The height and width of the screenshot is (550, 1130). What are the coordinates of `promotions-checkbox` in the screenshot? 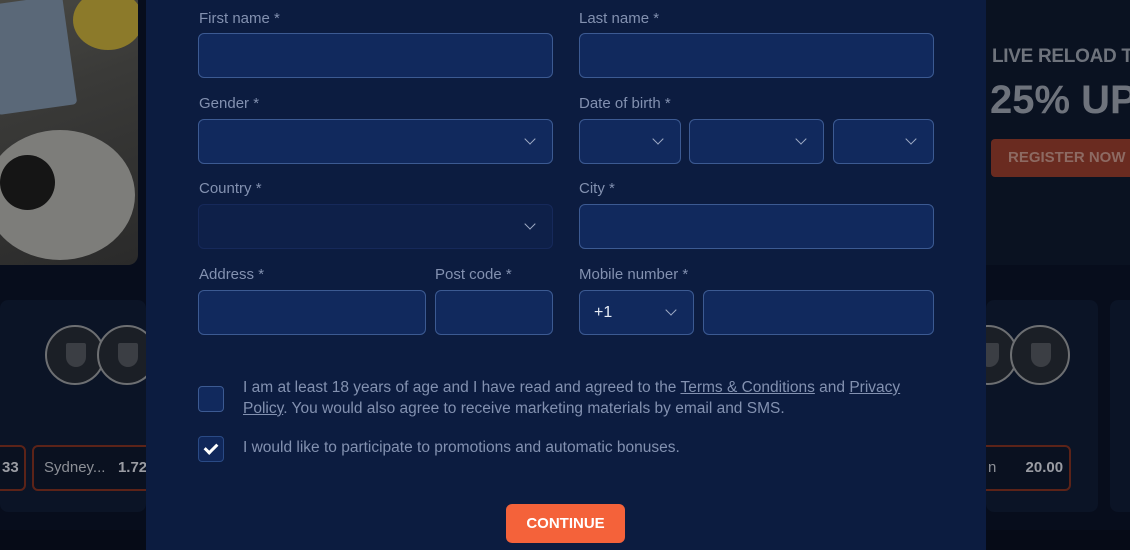 It's located at (211, 449).